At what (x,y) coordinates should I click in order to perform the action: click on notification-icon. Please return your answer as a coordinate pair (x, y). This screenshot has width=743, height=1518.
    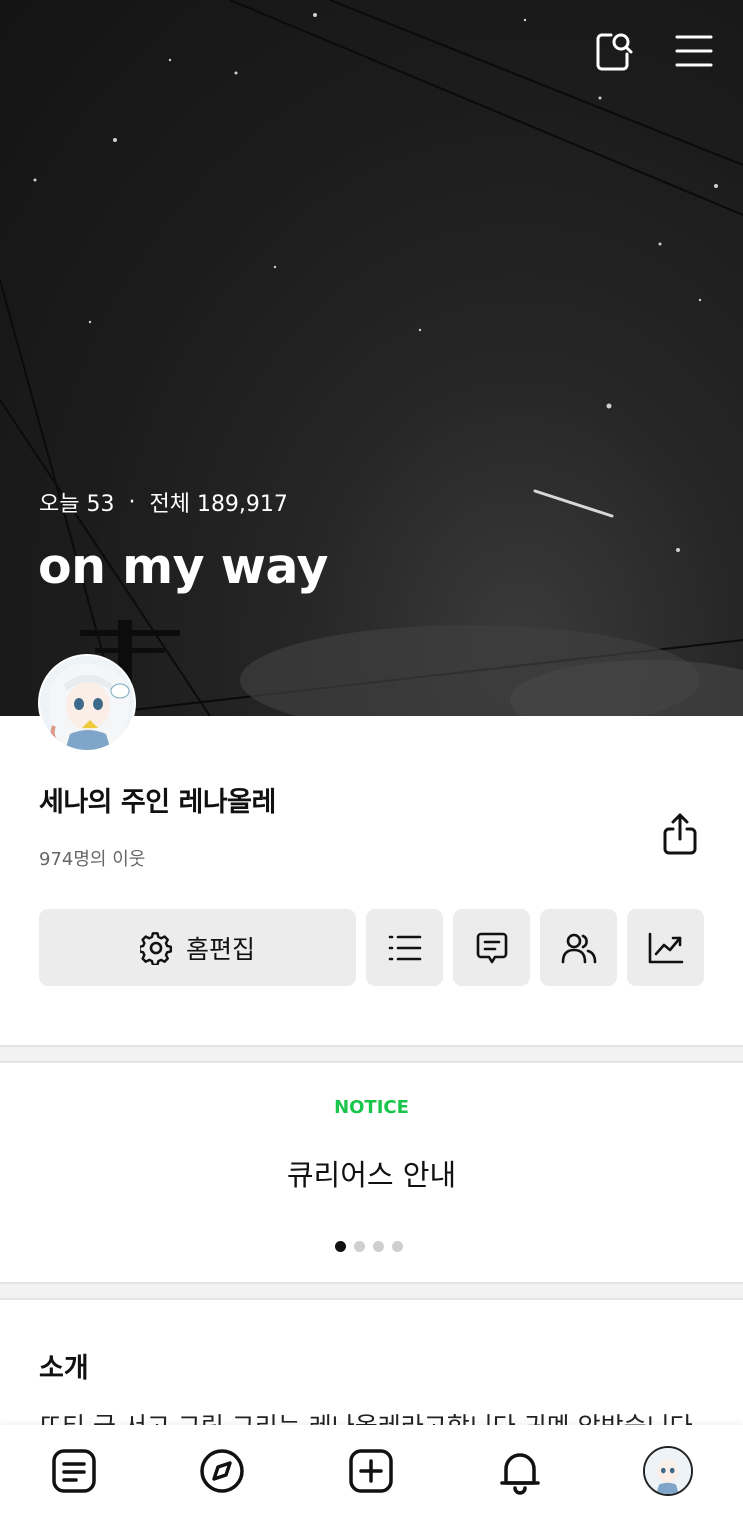
    Looking at the image, I should click on (520, 1471).